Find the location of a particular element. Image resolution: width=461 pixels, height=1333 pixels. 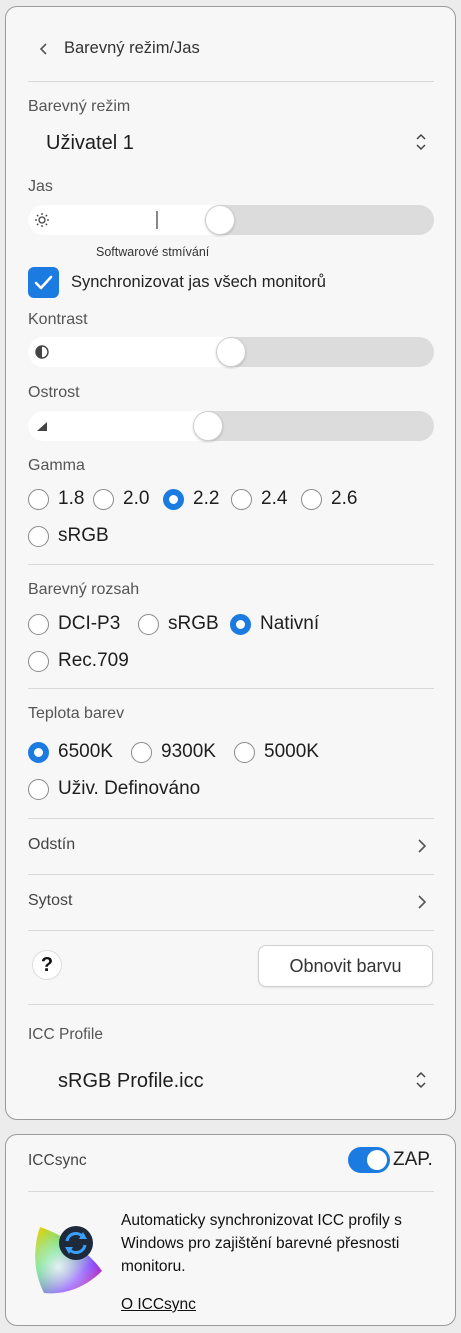

gamma-option-2-6: 2.6 is located at coordinates (329, 499).